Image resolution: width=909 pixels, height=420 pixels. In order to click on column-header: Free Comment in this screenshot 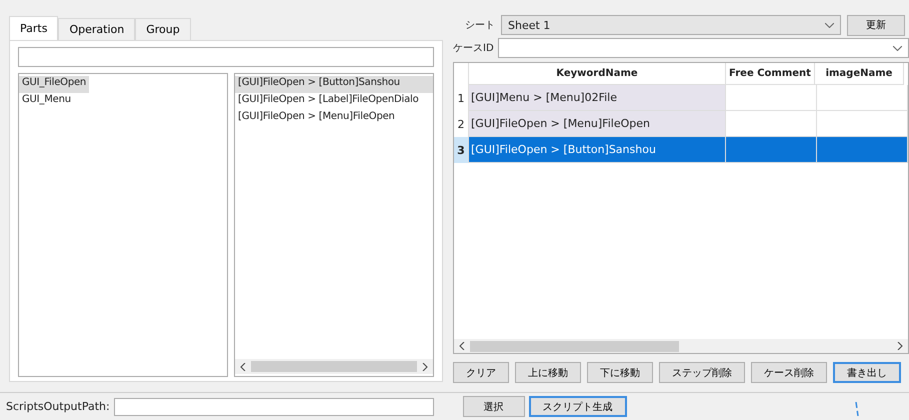, I will do `click(770, 74)`.